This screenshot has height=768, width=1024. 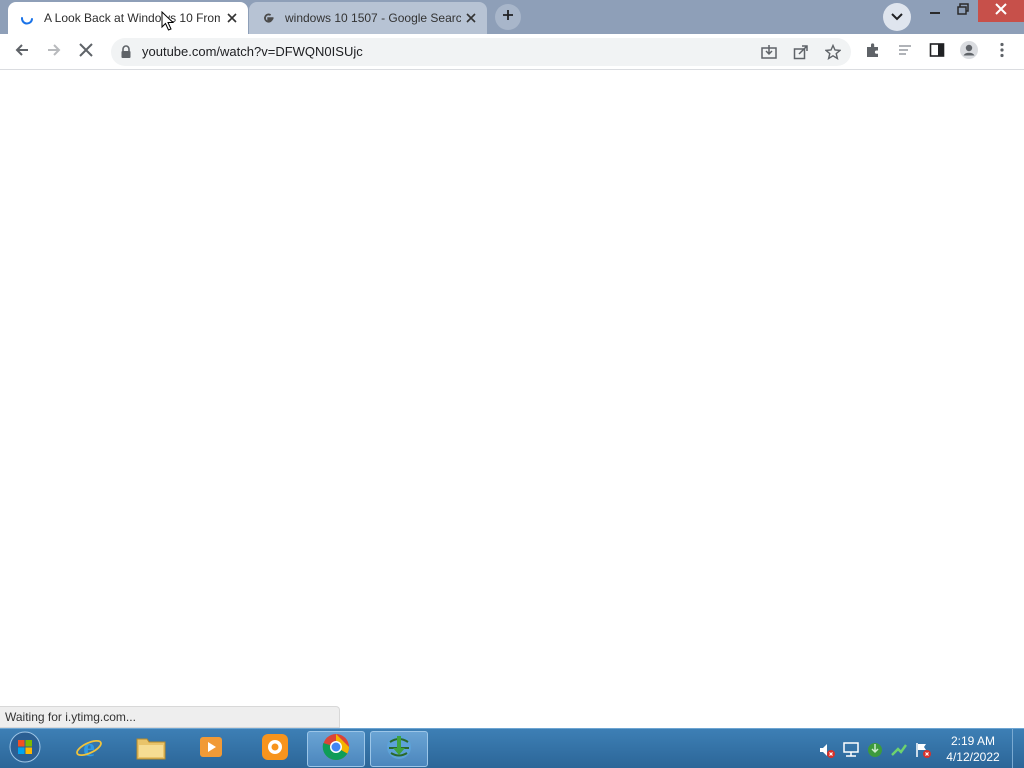 I want to click on file-explorer-icon, so click(x=151, y=749).